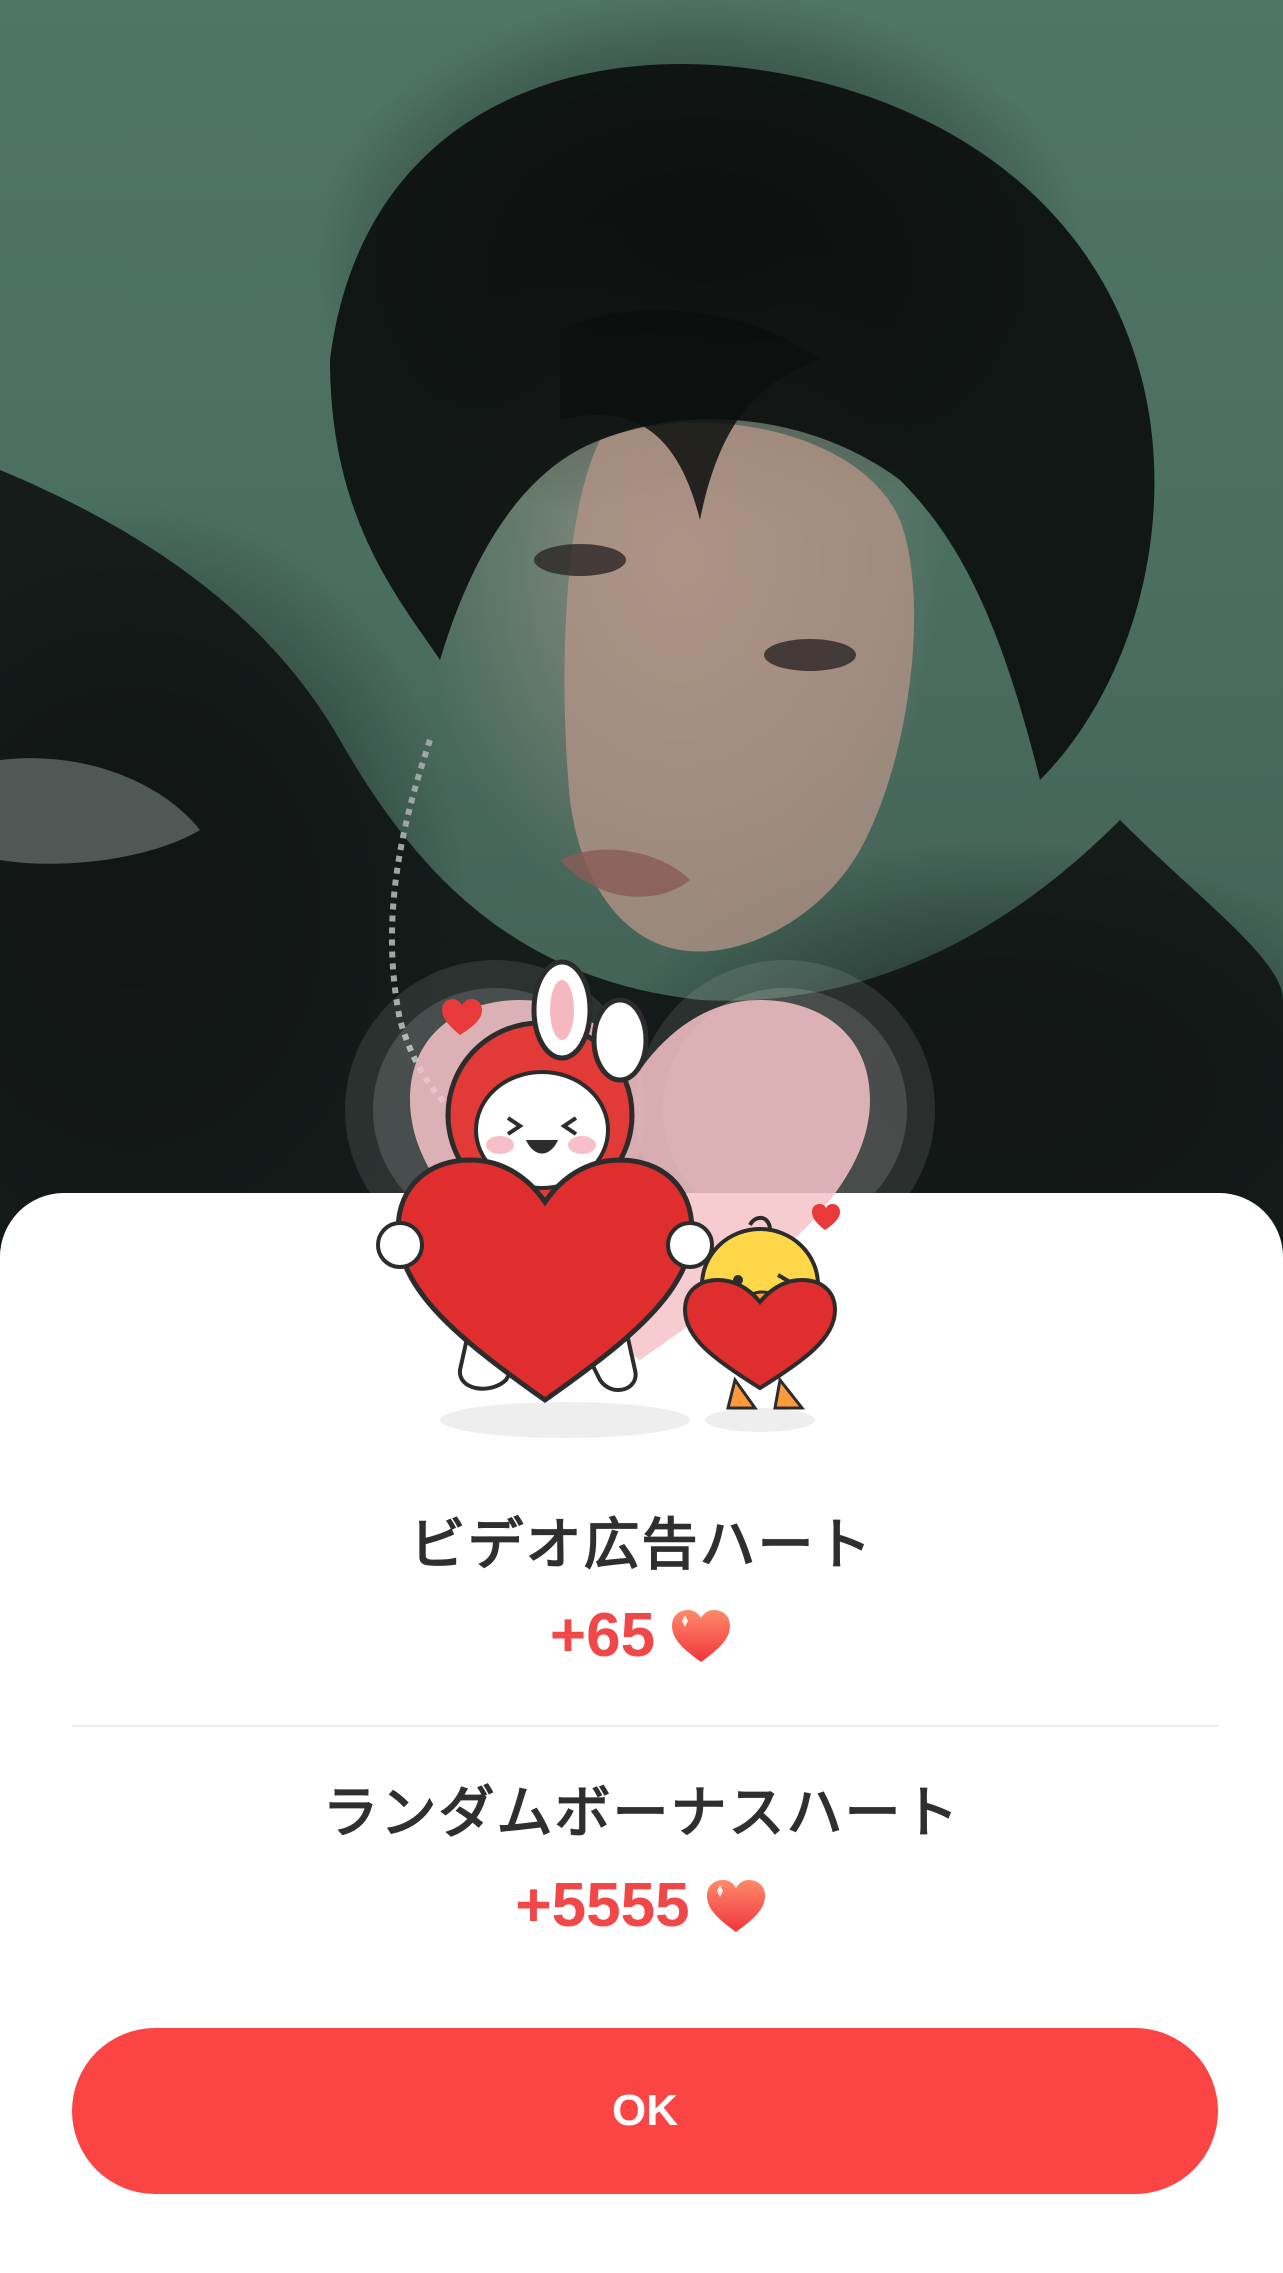 This screenshot has width=1283, height=2273. What do you see at coordinates (602, 1905) in the screenshot?
I see `reward-amount-random-bonus: +5555` at bounding box center [602, 1905].